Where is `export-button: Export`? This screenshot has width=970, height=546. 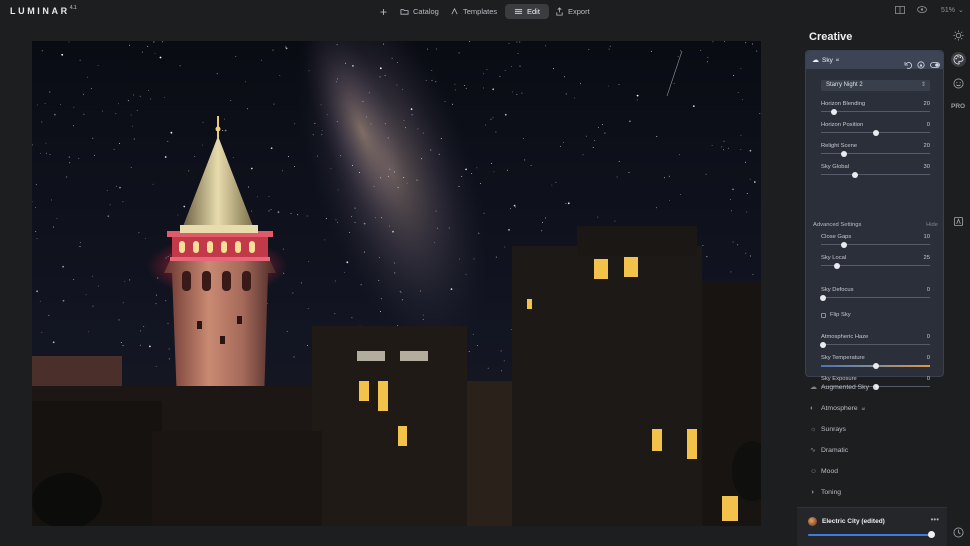 export-button: Export is located at coordinates (572, 11).